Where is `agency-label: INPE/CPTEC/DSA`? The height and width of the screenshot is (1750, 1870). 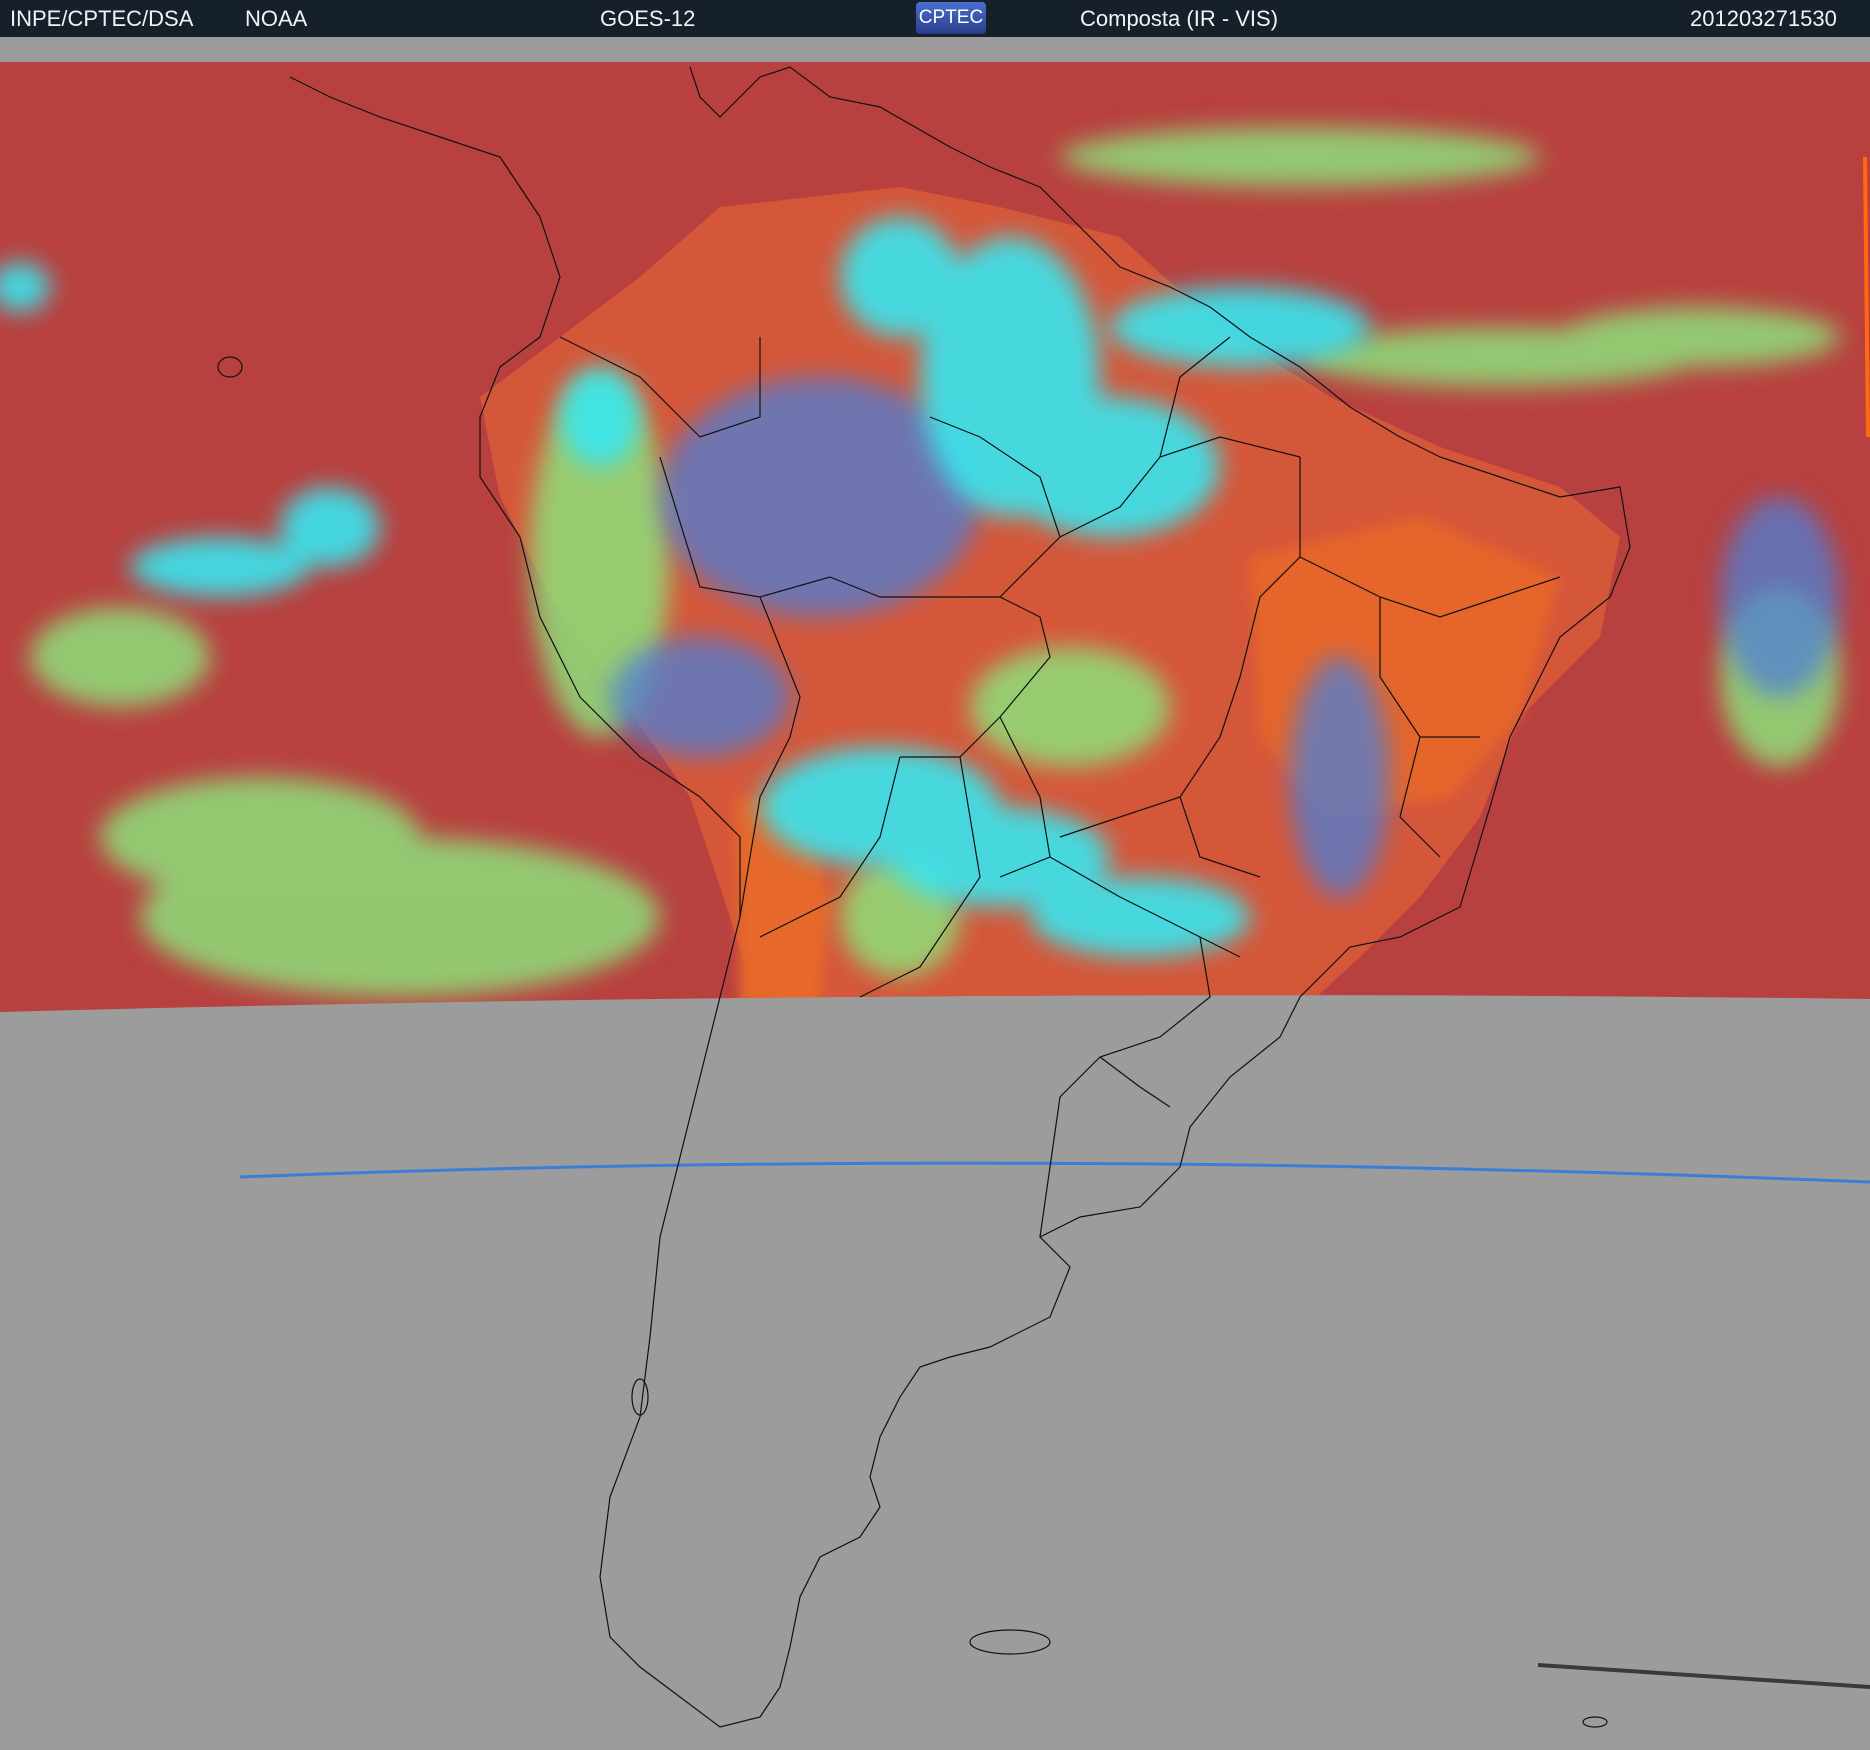
agency-label: INPE/CPTEC/DSA is located at coordinates (102, 18).